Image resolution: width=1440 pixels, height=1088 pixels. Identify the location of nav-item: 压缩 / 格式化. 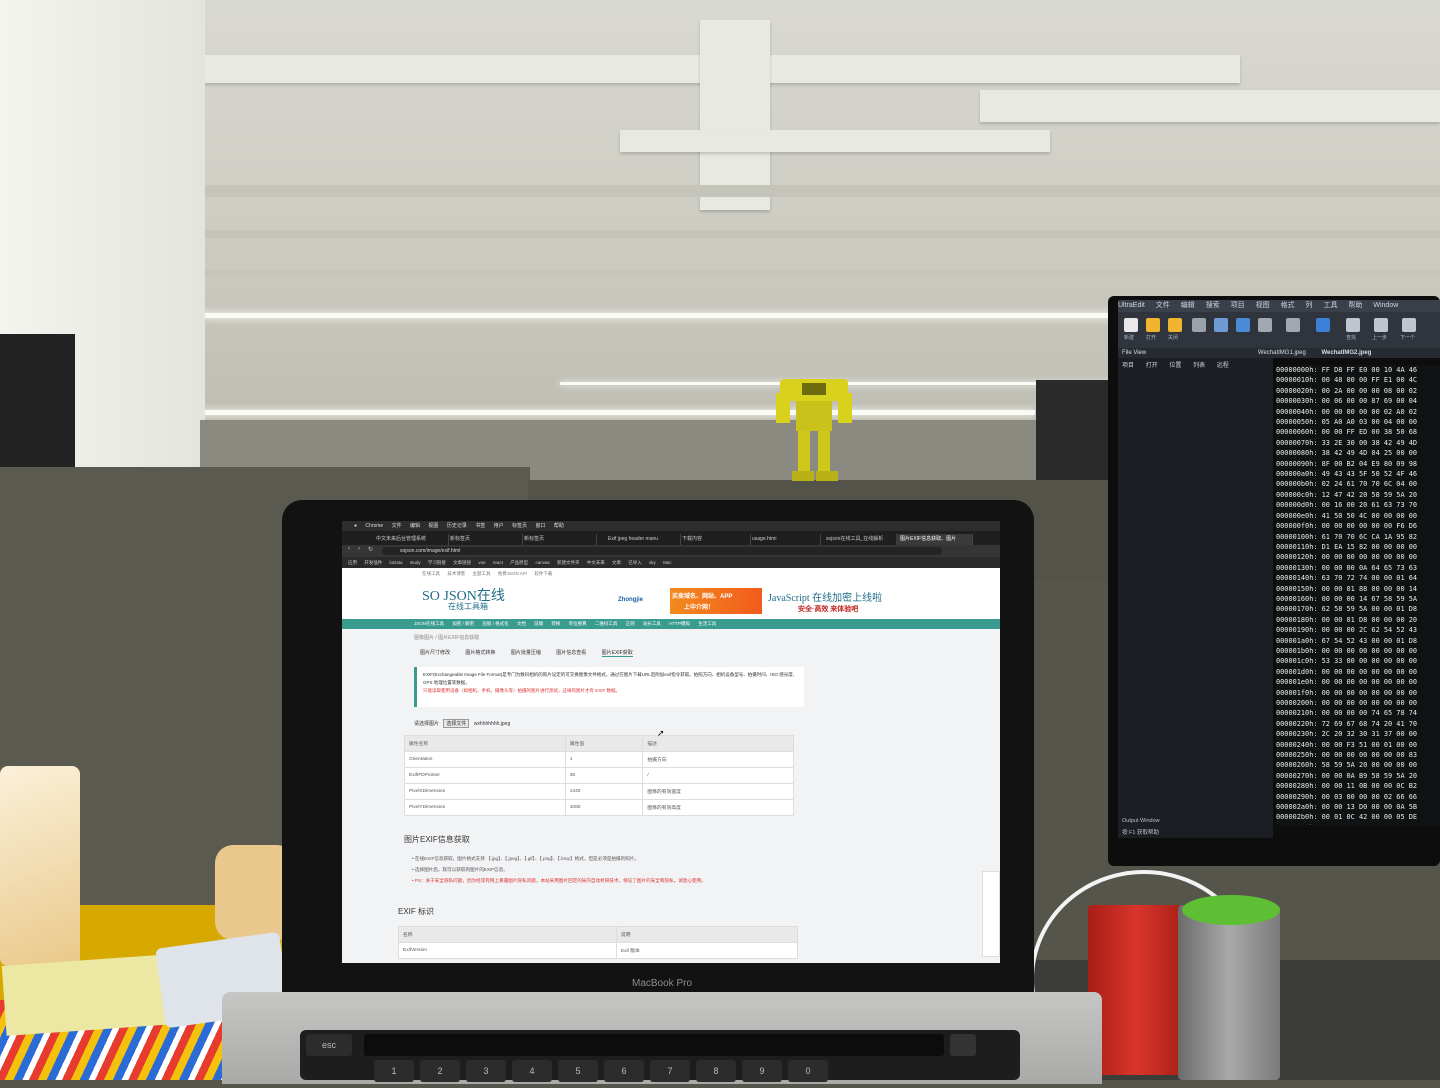
(495, 623).